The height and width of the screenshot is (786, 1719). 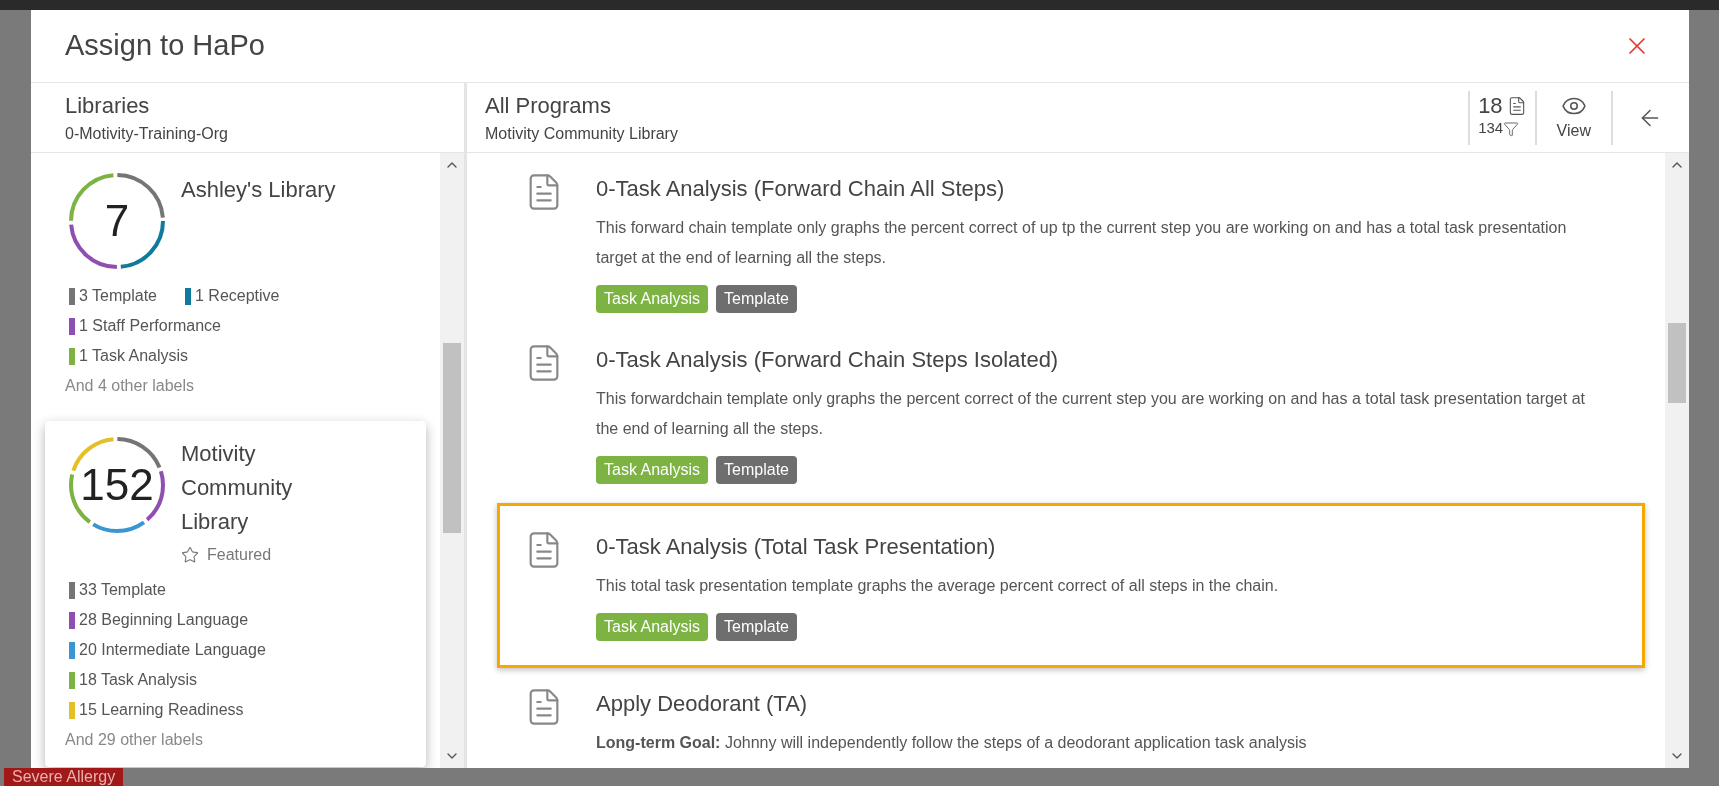 I want to click on label-count: 1 Staff Performance, so click(x=150, y=326).